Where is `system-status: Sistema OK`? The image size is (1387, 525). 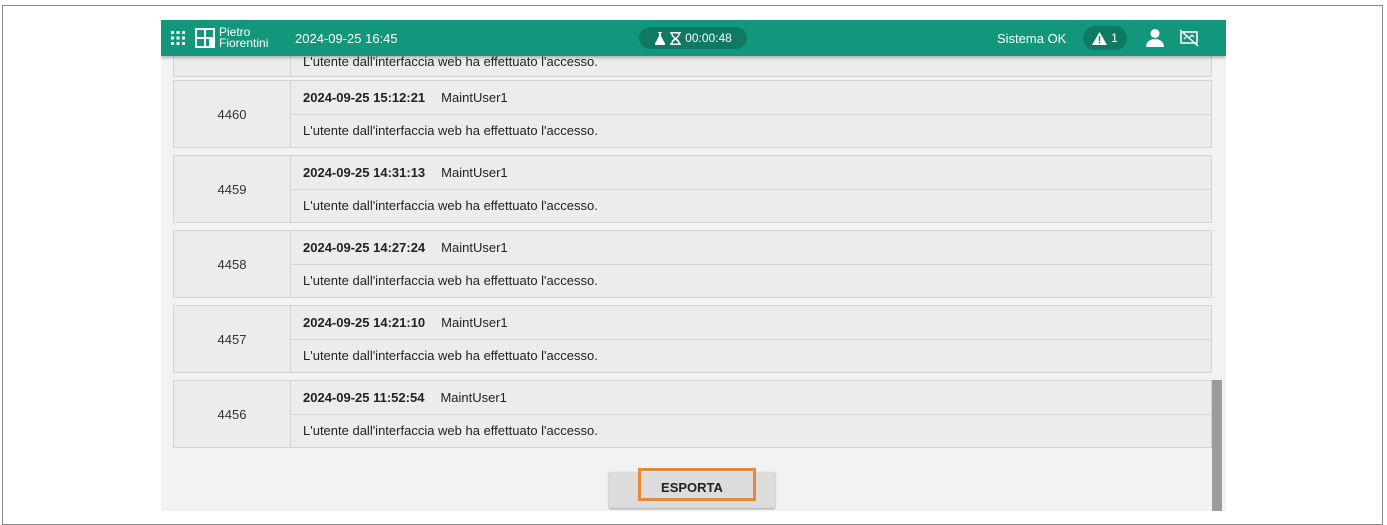 system-status: Sistema OK is located at coordinates (1032, 38).